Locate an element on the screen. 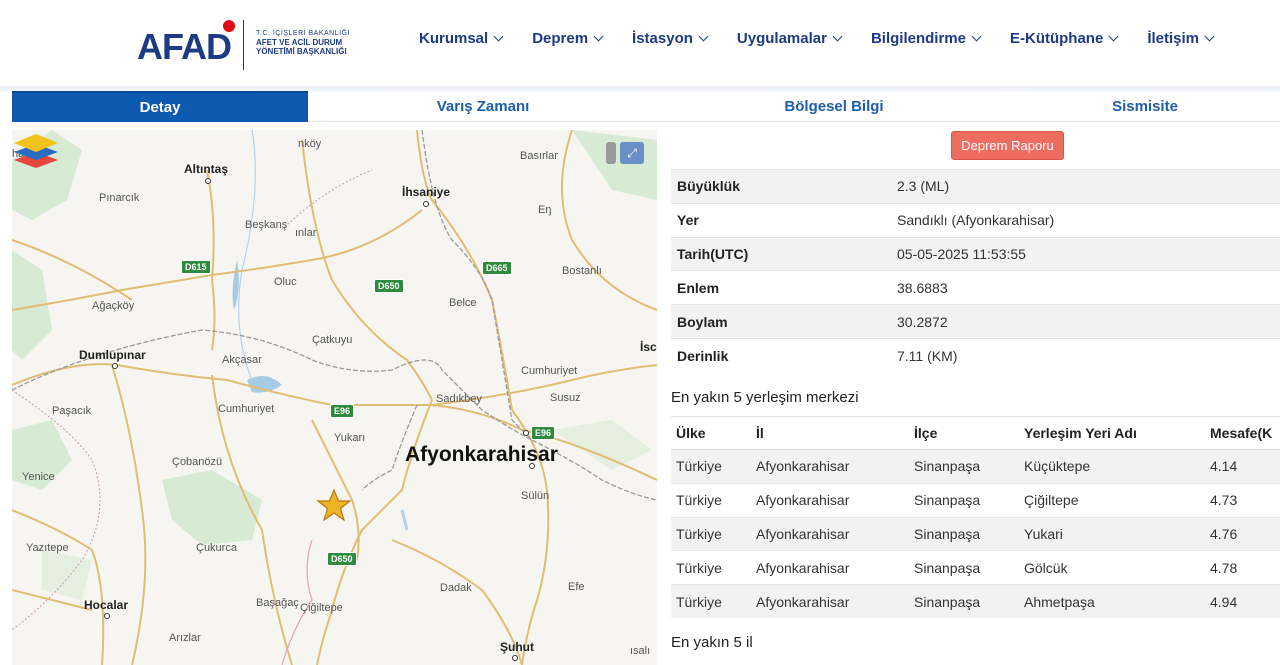  map-label-suhut: Şuhut is located at coordinates (517, 647).